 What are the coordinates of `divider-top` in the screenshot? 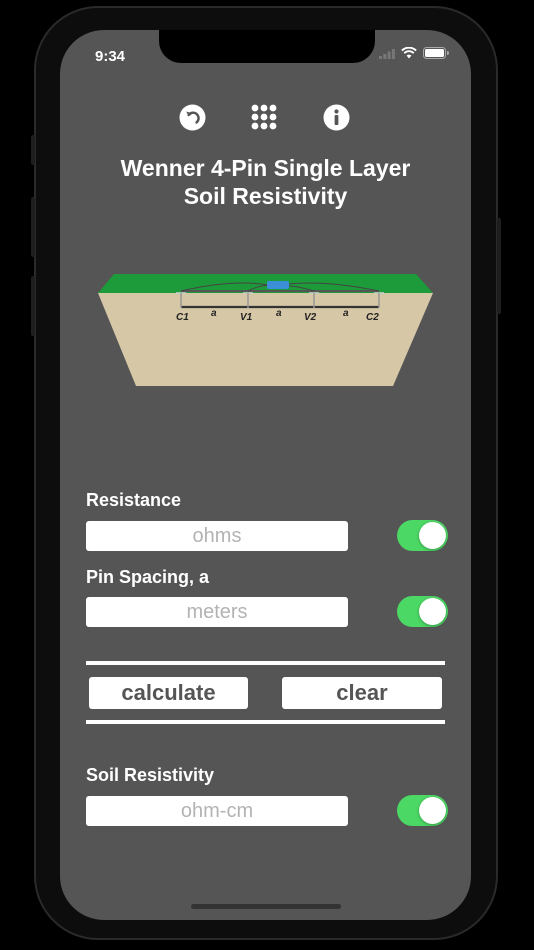 It's located at (265, 663).